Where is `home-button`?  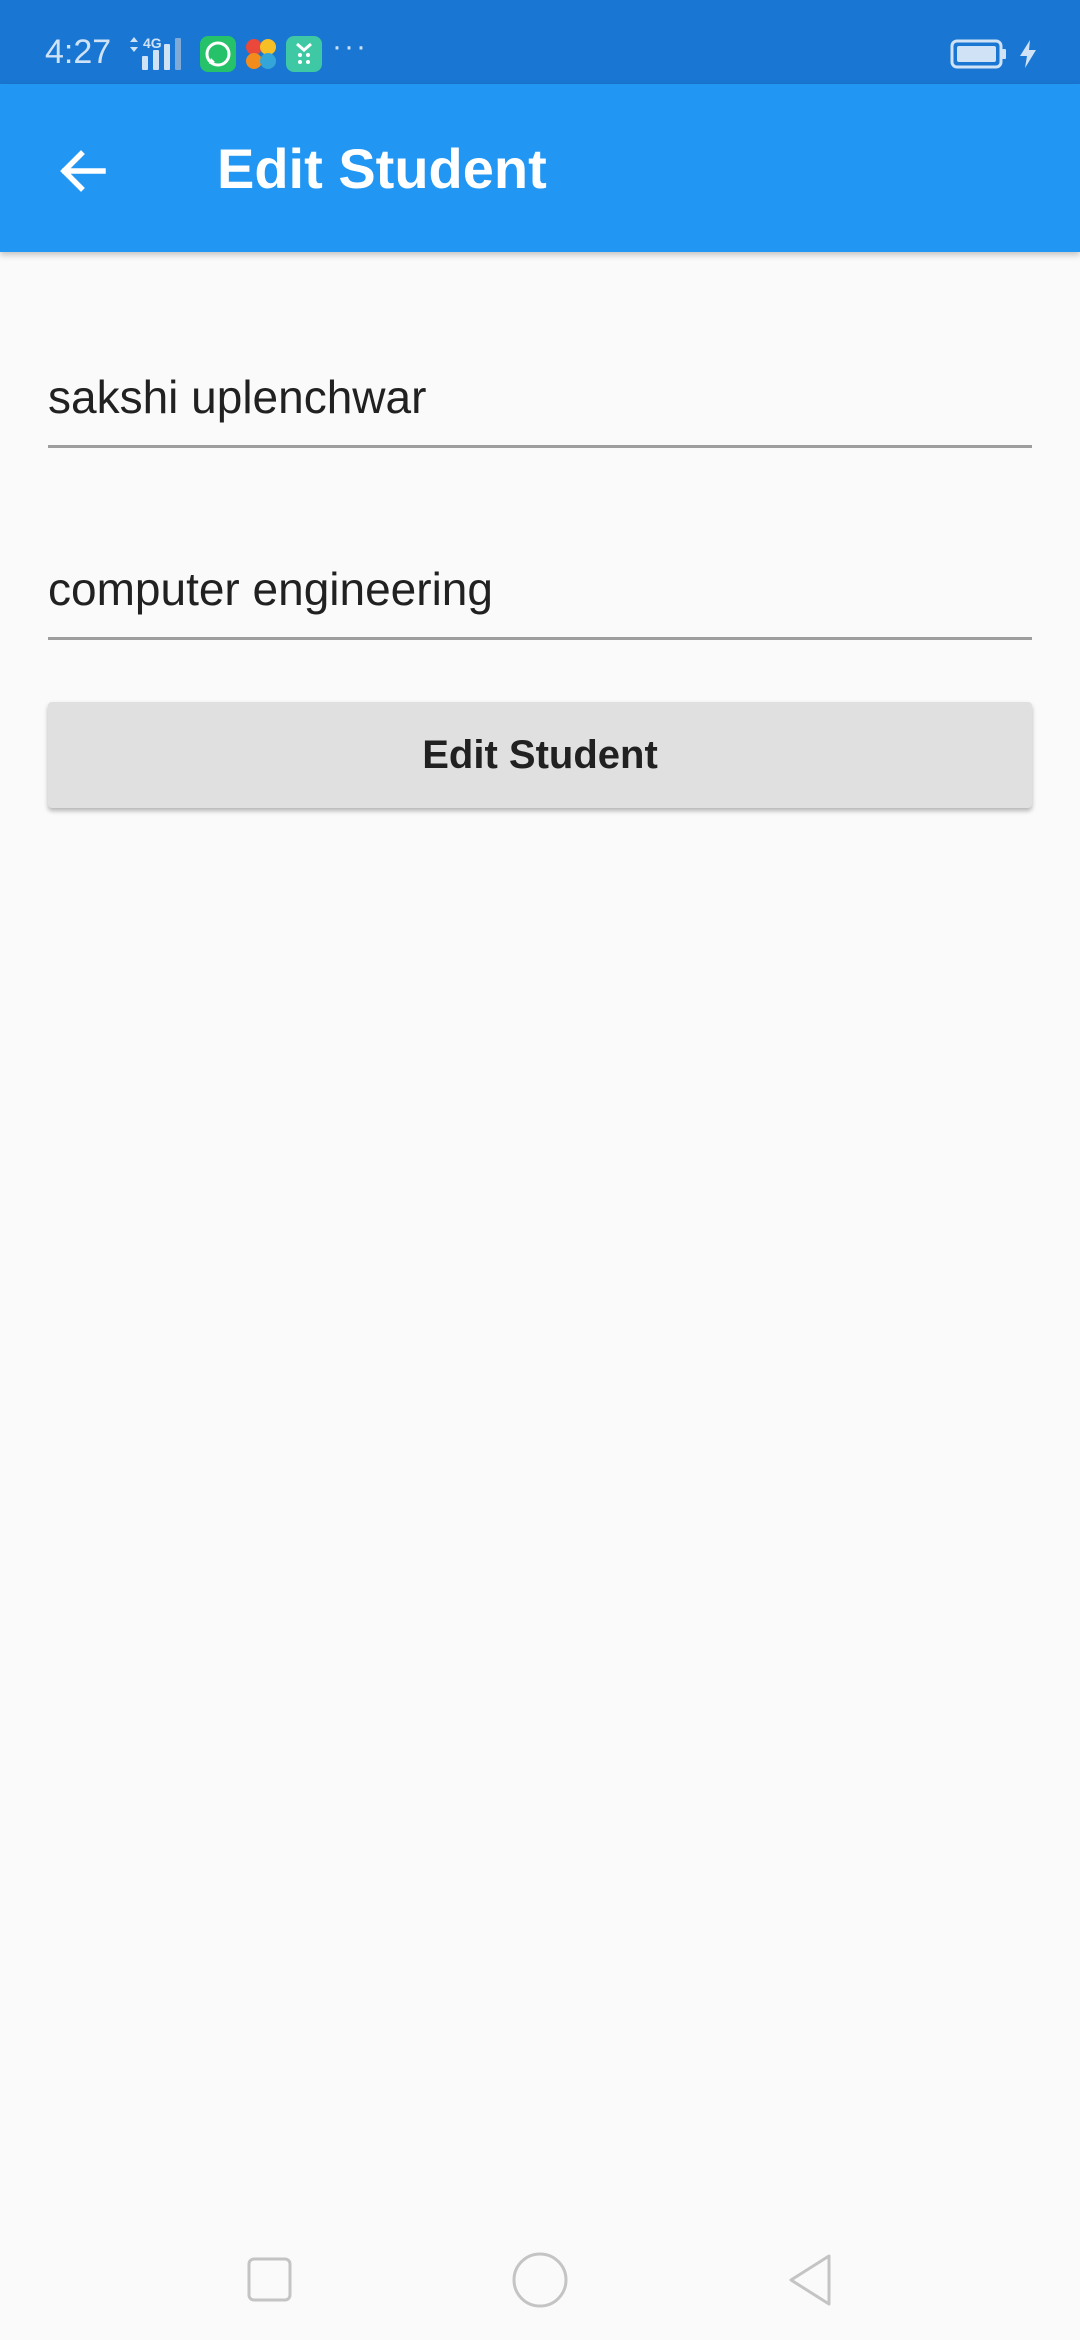 home-button is located at coordinates (540, 2280).